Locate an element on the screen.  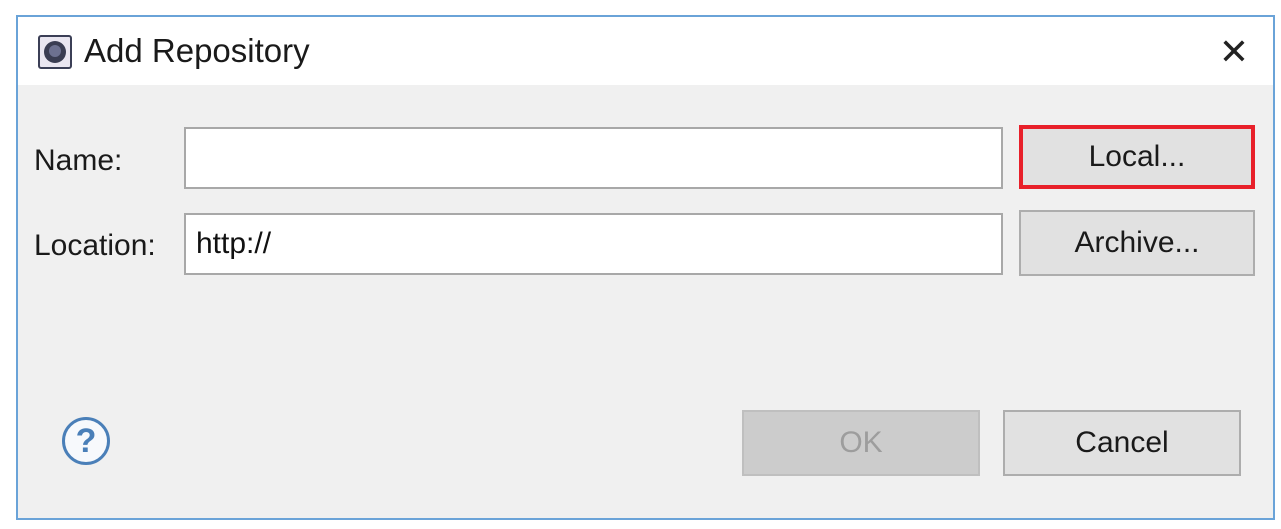
dialog-title: Add Repository is located at coordinates (197, 50).